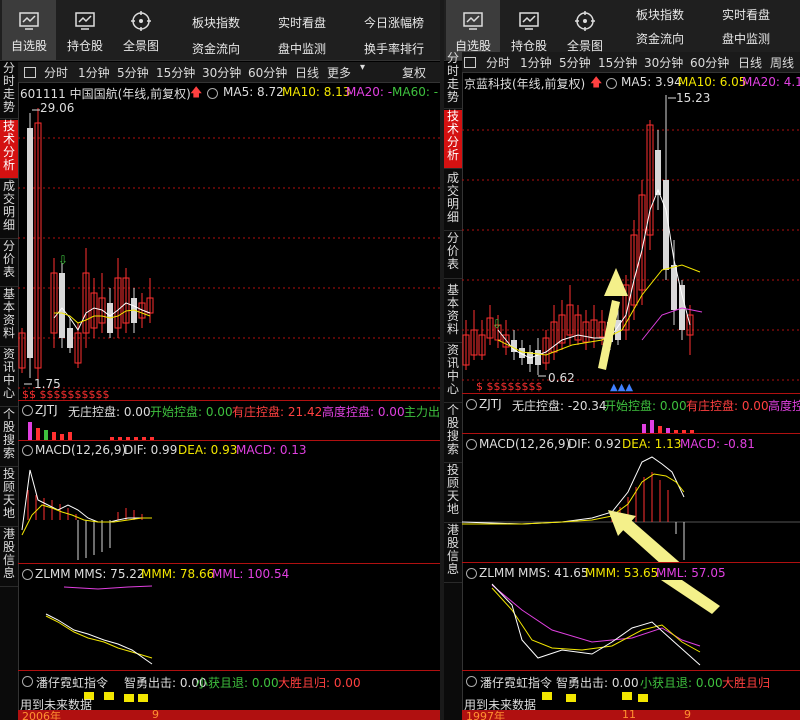  I want to click on signal-marks: ▲▲▲, so click(621, 387).